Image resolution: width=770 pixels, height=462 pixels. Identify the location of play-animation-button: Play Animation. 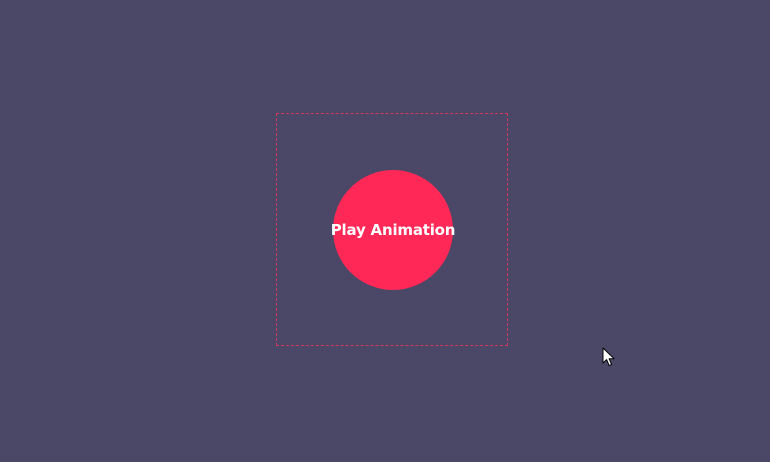
(393, 230).